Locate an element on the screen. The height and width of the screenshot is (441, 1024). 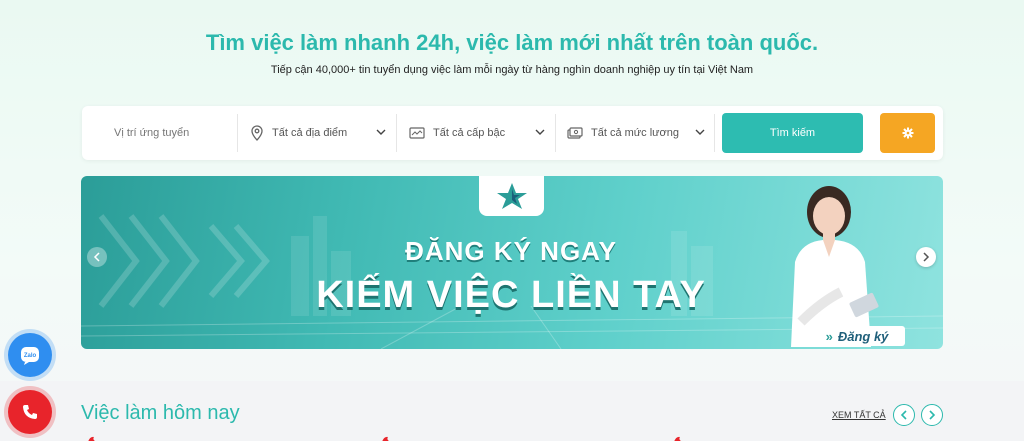
carousel-prev-button is located at coordinates (97, 257).